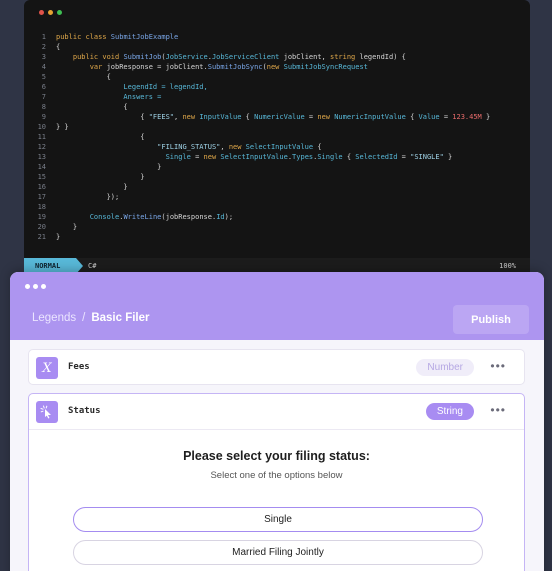 This screenshot has width=552, height=571. I want to click on code-token: );, so click(229, 217).